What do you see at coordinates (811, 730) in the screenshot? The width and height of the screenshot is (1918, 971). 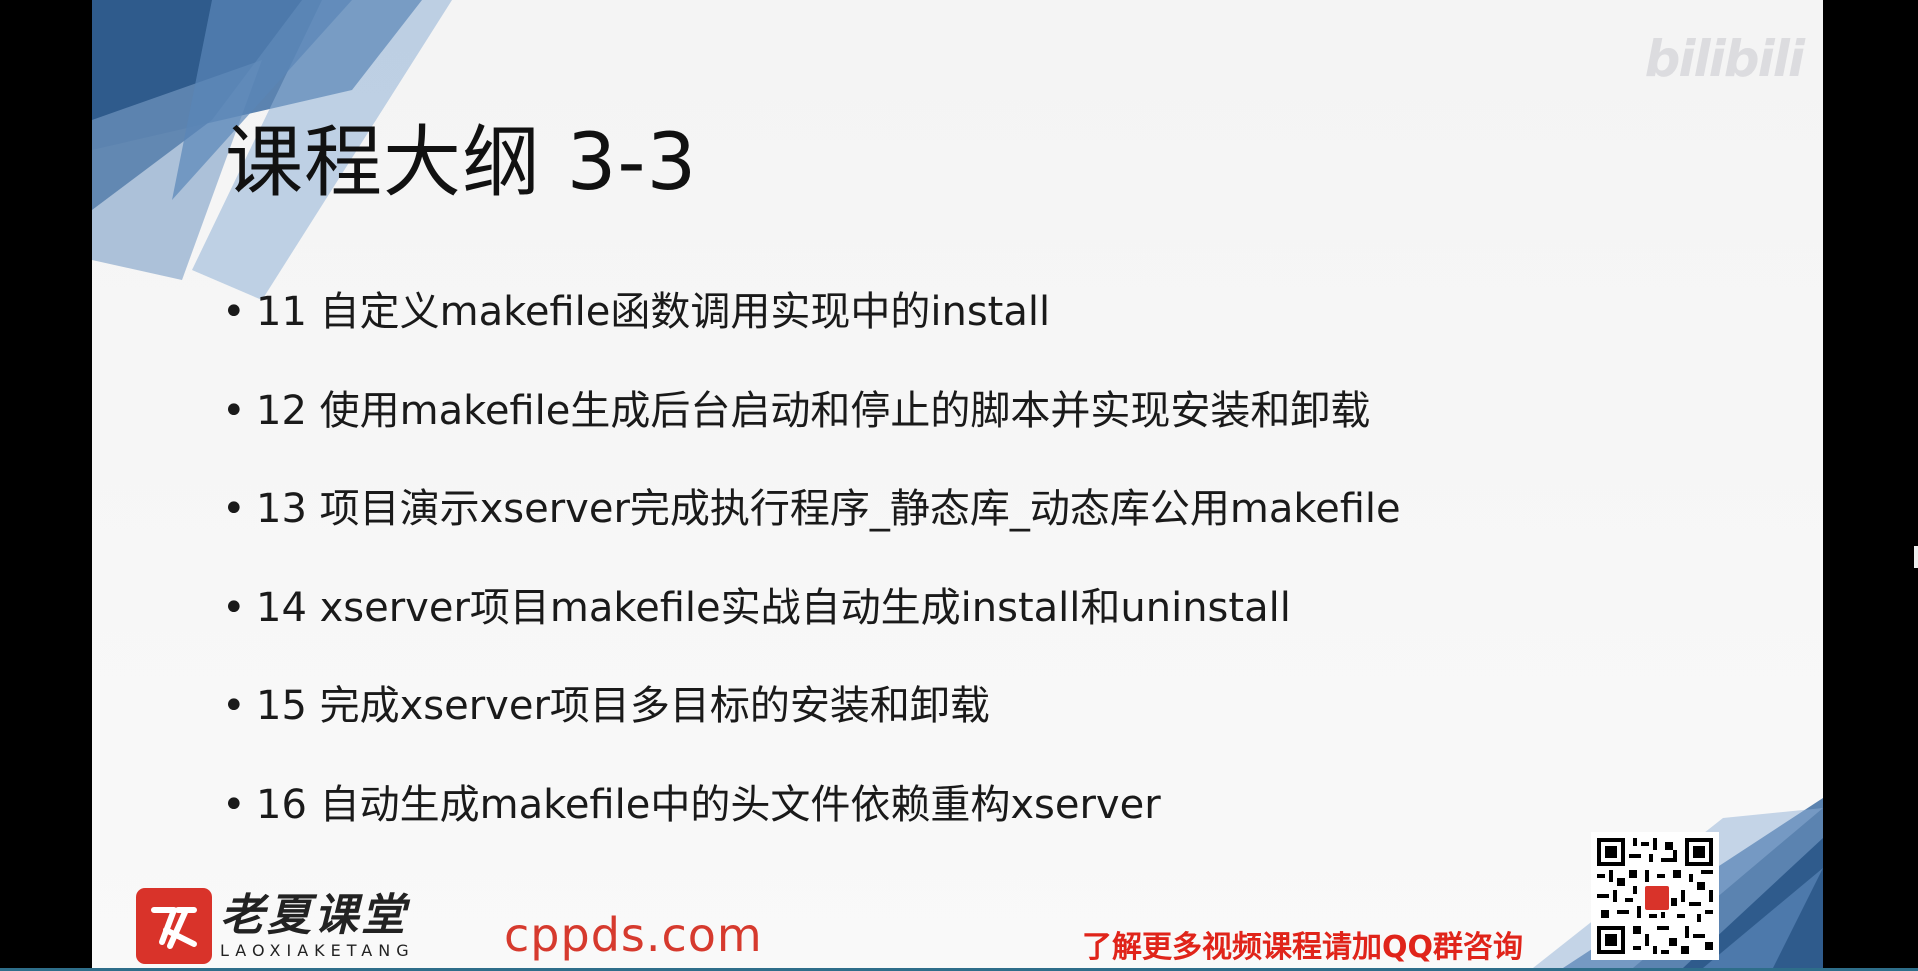 I see `outline-item: • 15 完成xserver项目多目标的安装和卸载` at bounding box center [811, 730].